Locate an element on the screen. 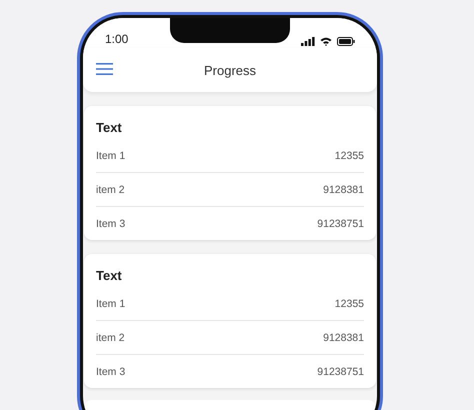  wifi-icon is located at coordinates (326, 41).